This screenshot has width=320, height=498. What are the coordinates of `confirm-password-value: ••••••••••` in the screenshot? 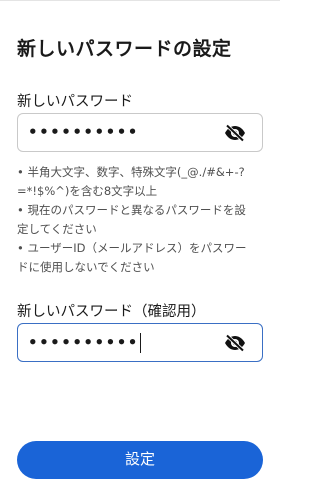 It's located at (83, 342).